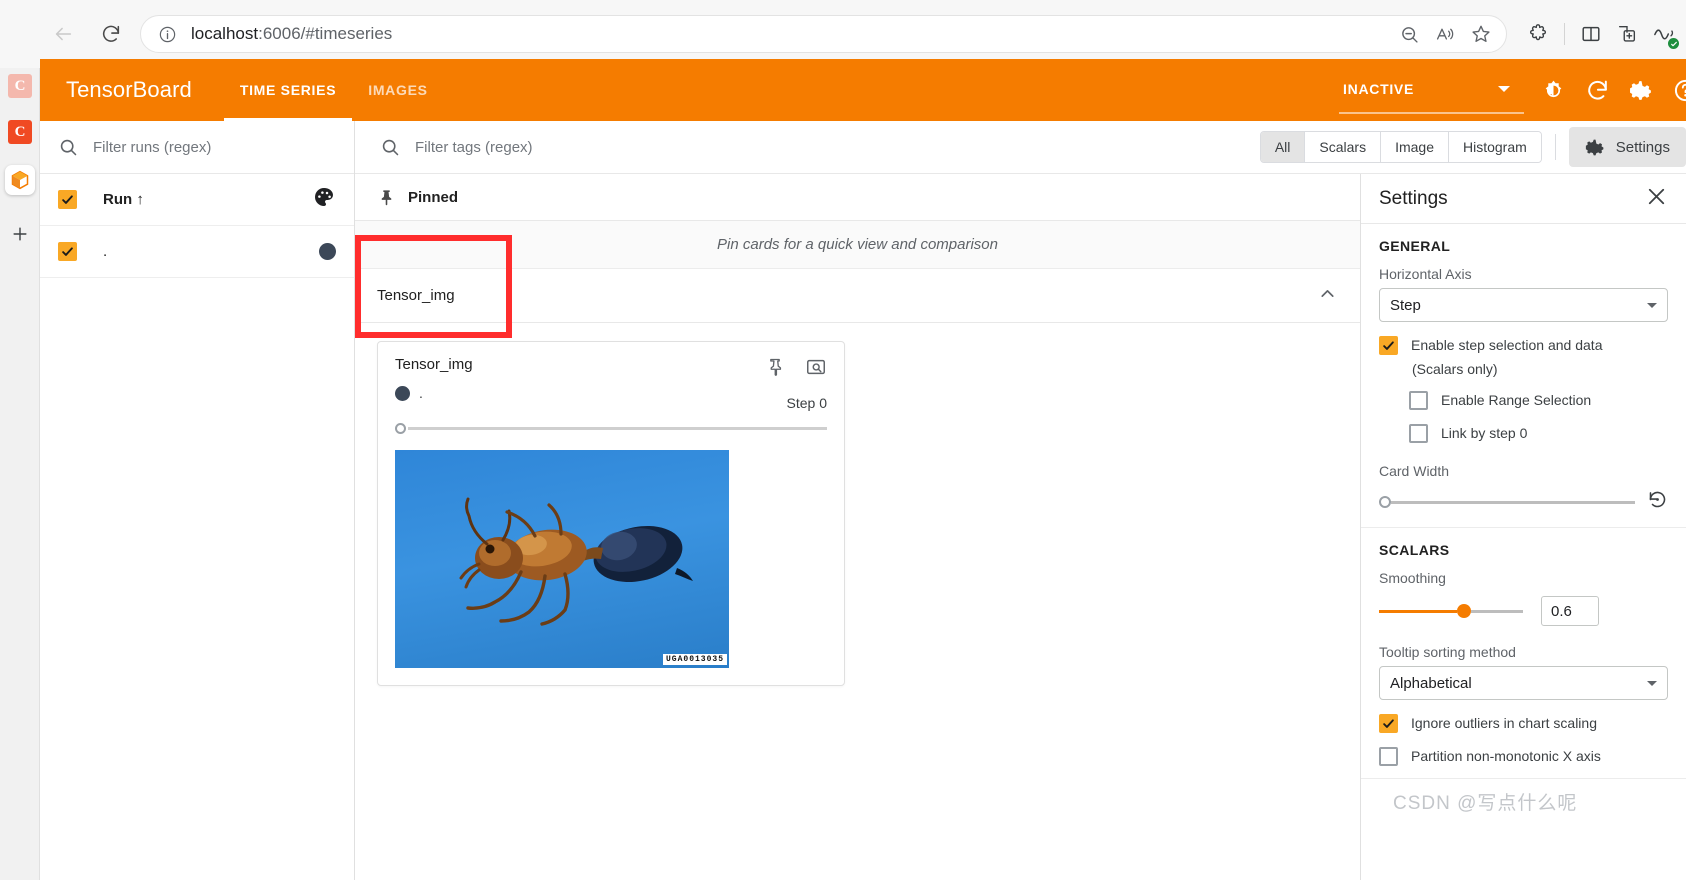 The width and height of the screenshot is (1686, 880). I want to click on new-tab-button, so click(20, 234).